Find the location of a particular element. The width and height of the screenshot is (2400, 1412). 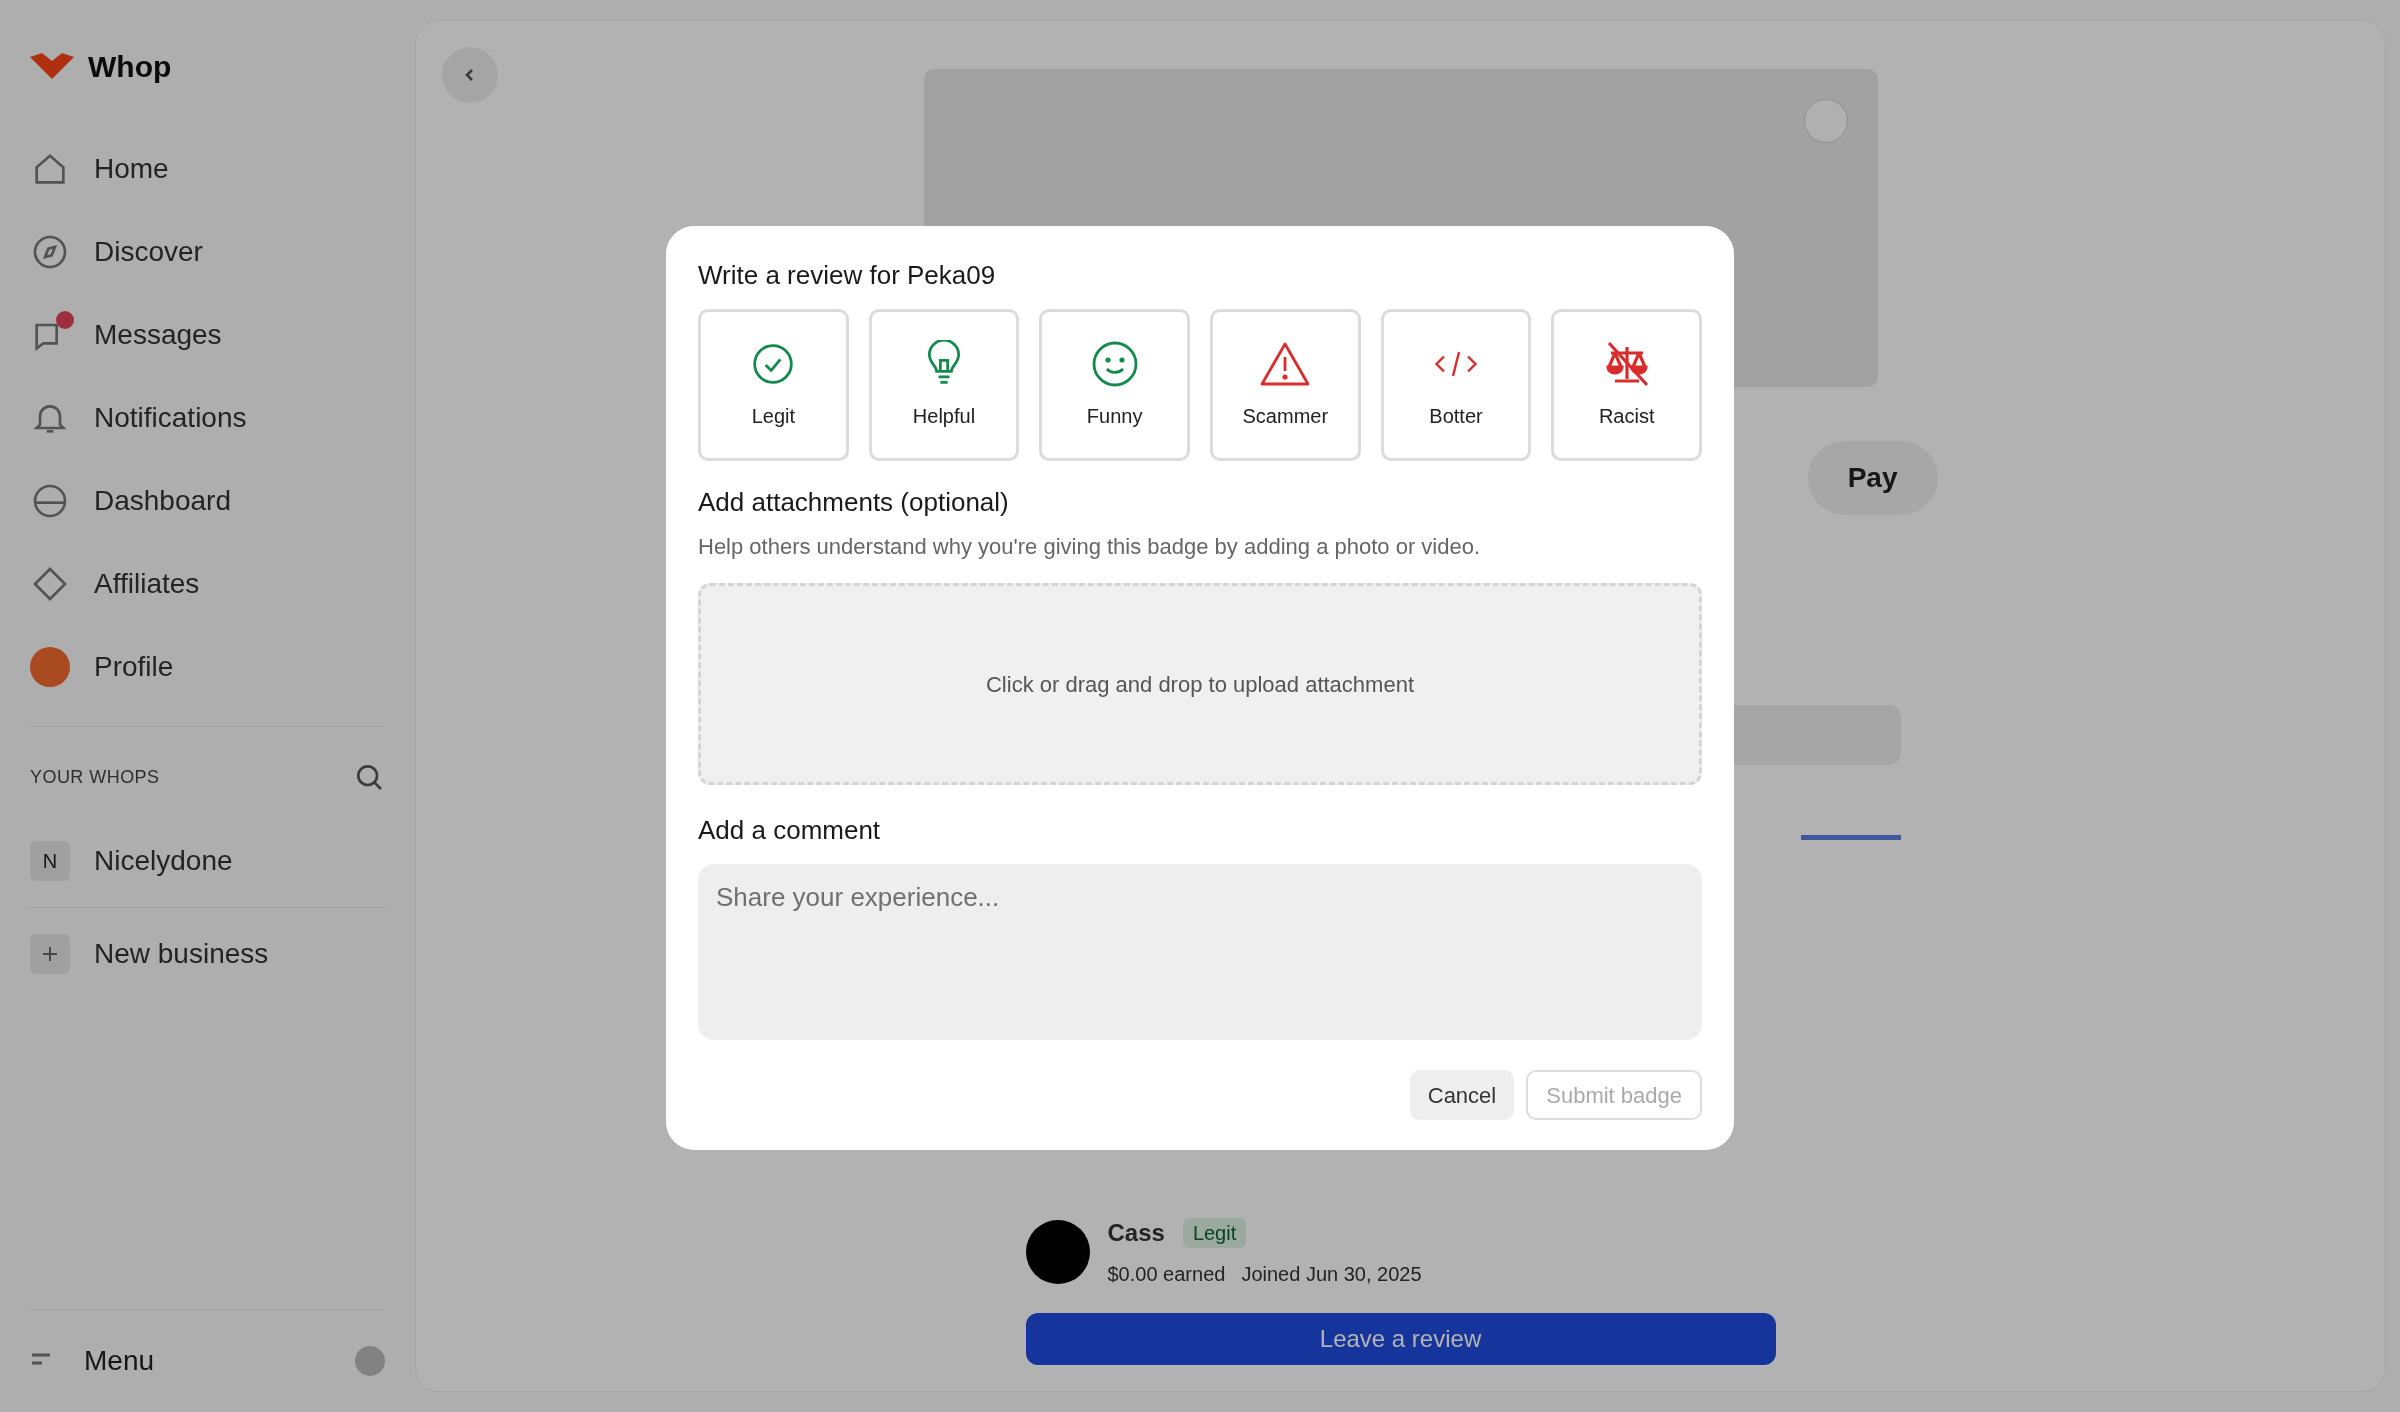

nav-item: Profile is located at coordinates (134, 667).